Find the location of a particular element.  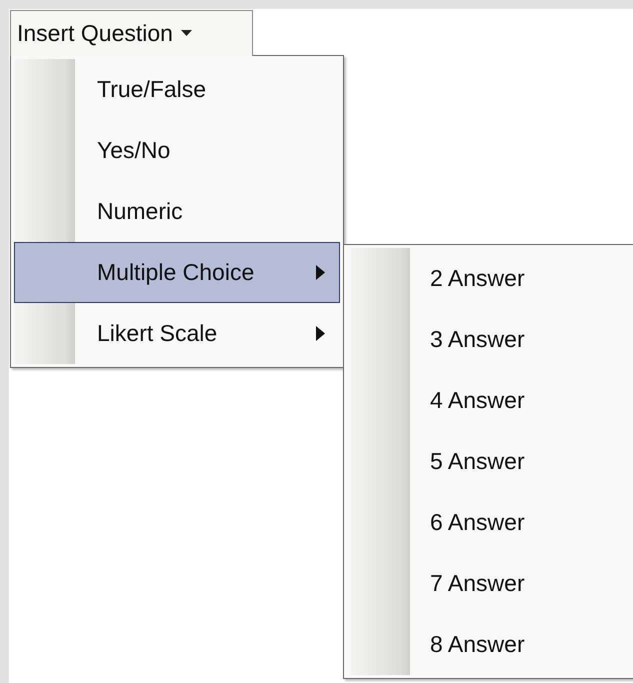

submenu-item: 3 Answer is located at coordinates (490, 339).